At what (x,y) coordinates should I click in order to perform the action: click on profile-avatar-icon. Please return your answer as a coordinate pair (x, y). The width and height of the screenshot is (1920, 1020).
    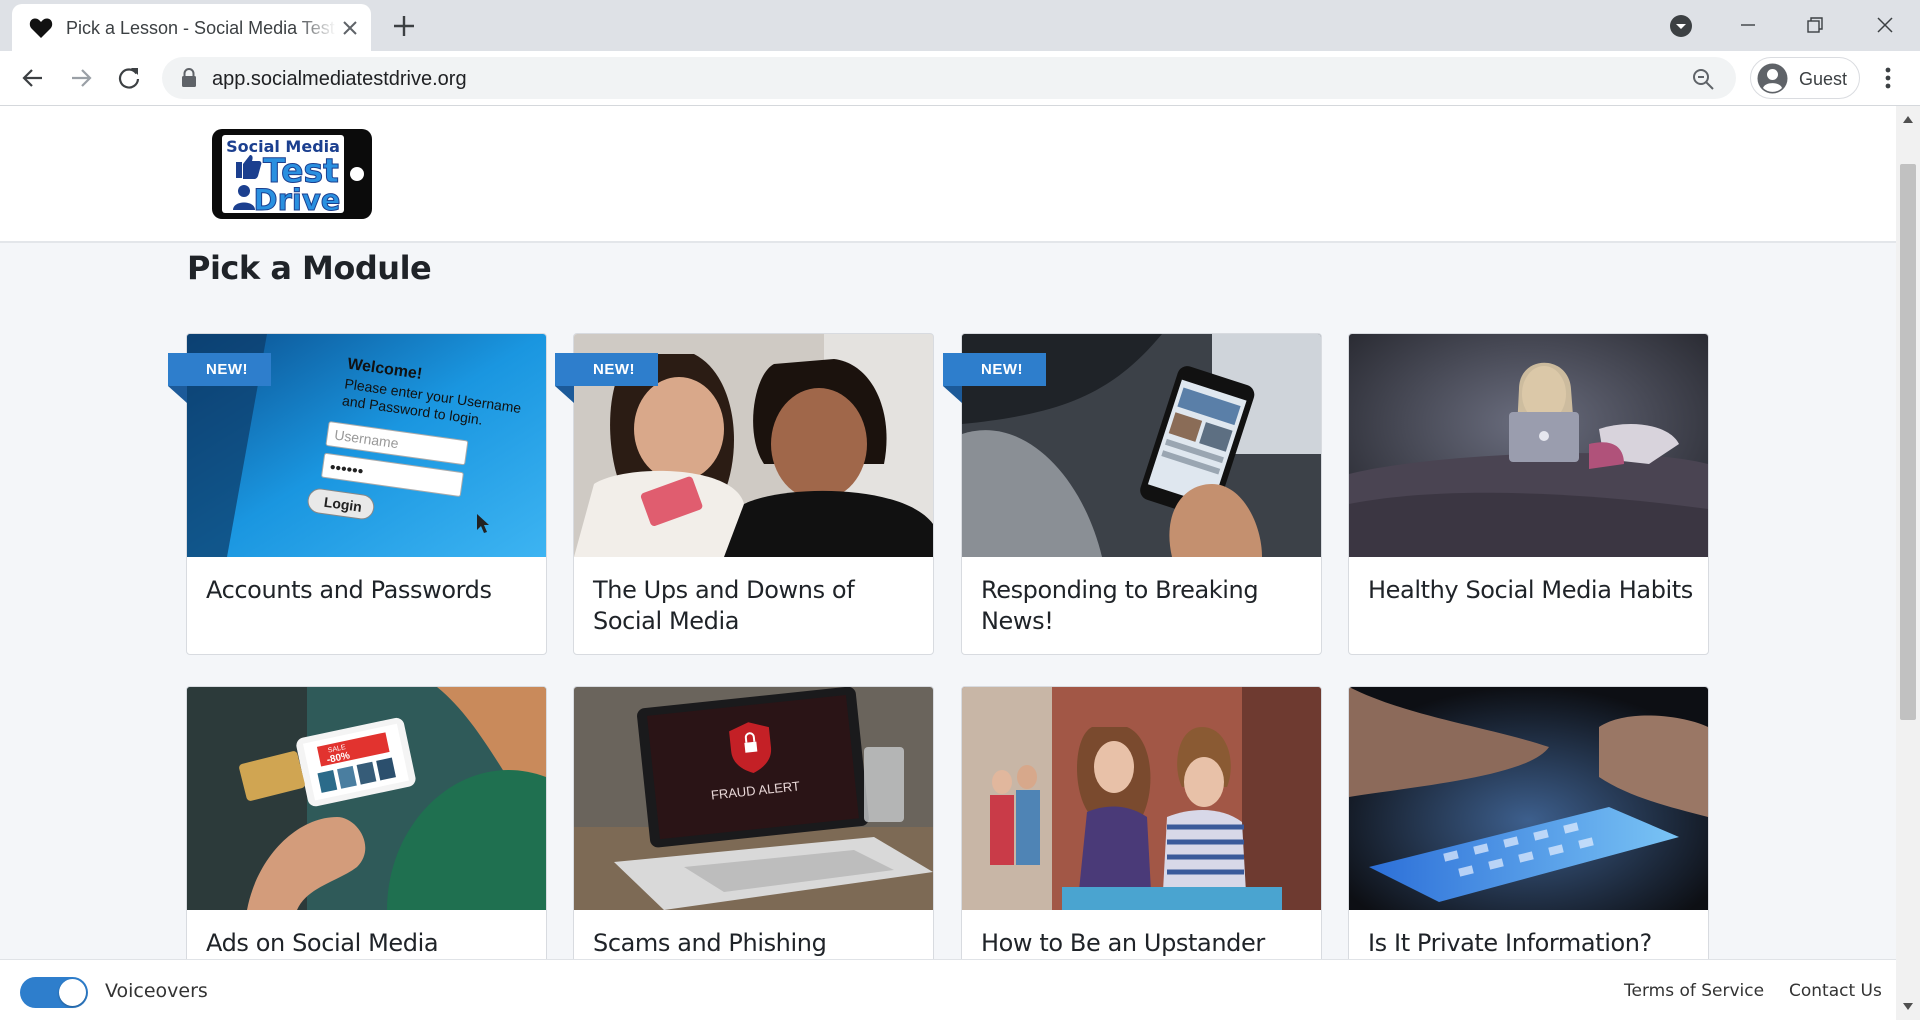
    Looking at the image, I should click on (1772, 78).